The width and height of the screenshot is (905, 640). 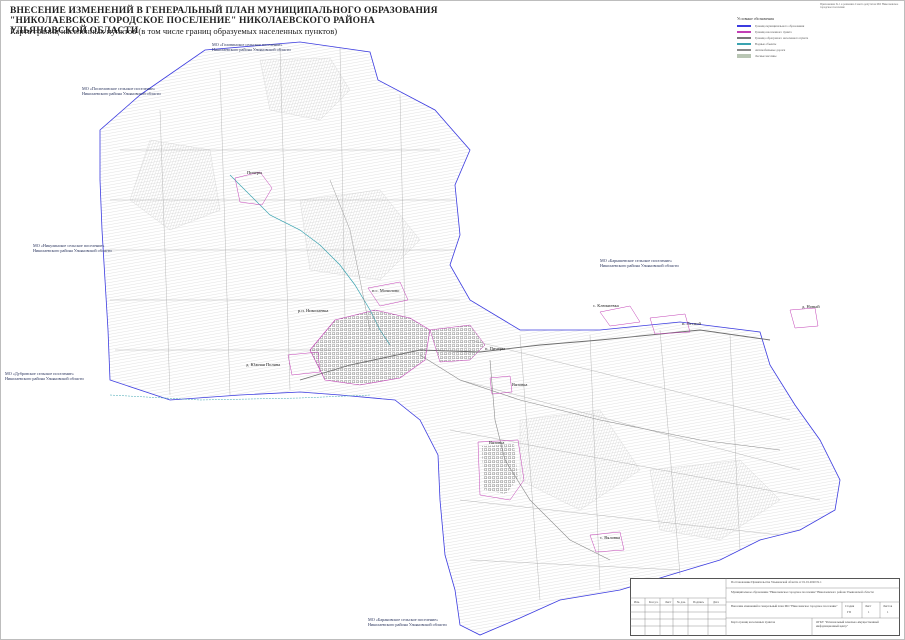 What do you see at coordinates (812, 44) in the screenshot?
I see `legend-row: Водные объекты` at bounding box center [812, 44].